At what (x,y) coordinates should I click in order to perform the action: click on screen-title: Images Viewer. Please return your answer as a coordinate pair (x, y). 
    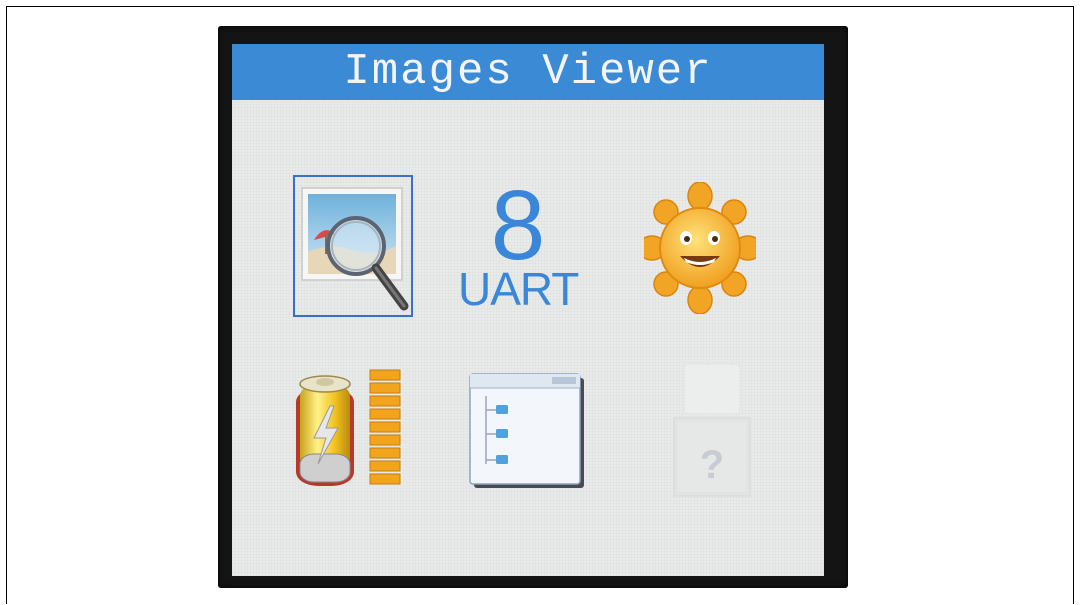
    Looking at the image, I should click on (528, 72).